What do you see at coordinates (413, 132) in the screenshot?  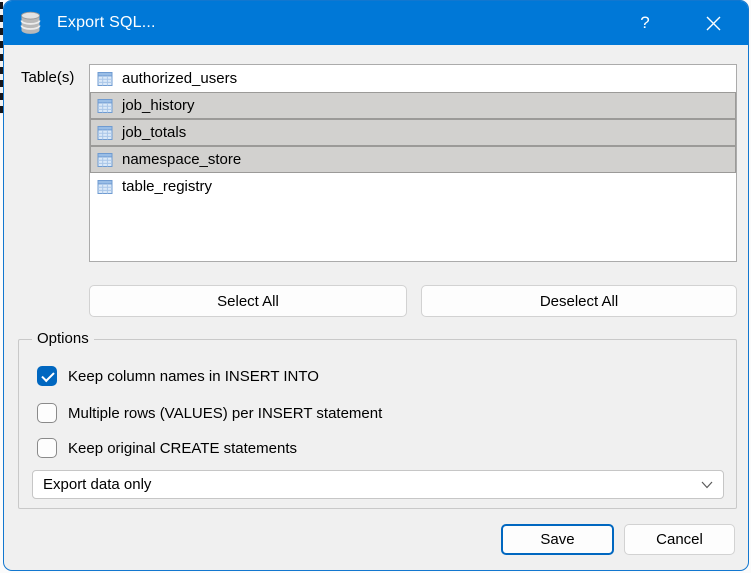 I see `table-list-item: job_totals` at bounding box center [413, 132].